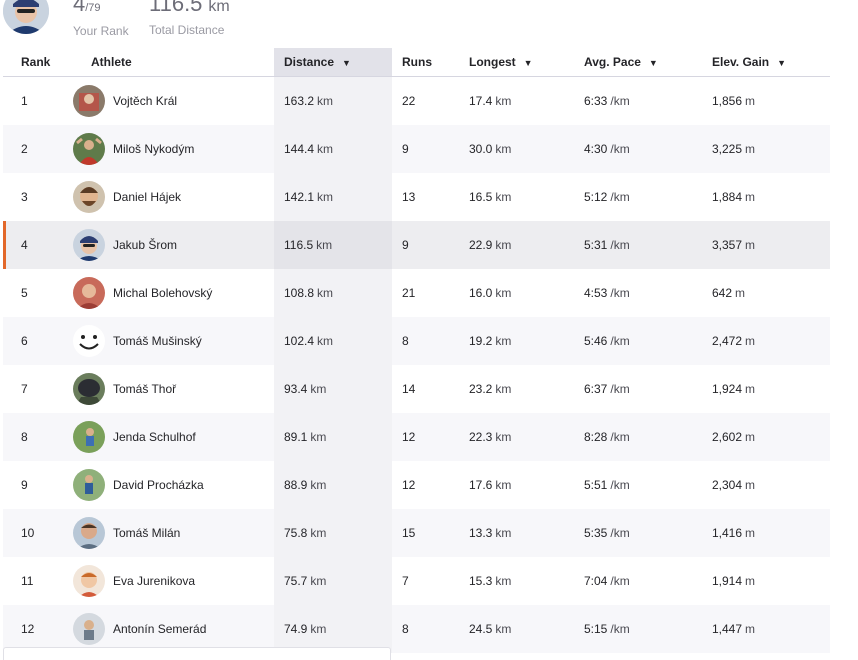 The width and height of the screenshot is (858, 660). What do you see at coordinates (596, 149) in the screenshot?
I see `pace-value: 4:30` at bounding box center [596, 149].